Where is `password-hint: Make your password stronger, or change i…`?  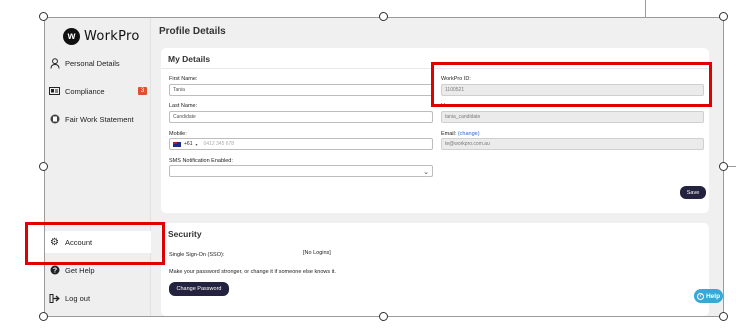 password-hint: Make your password stronger, or change i… is located at coordinates (252, 272).